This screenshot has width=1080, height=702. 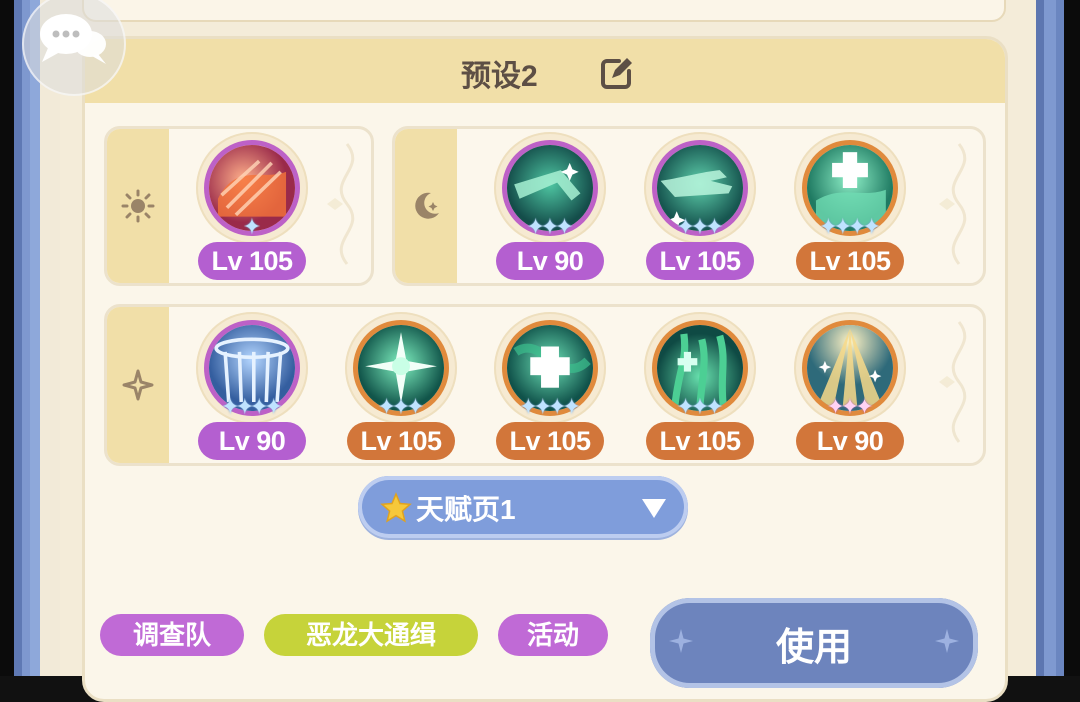 I want to click on left-frame, so click(x=31, y=338).